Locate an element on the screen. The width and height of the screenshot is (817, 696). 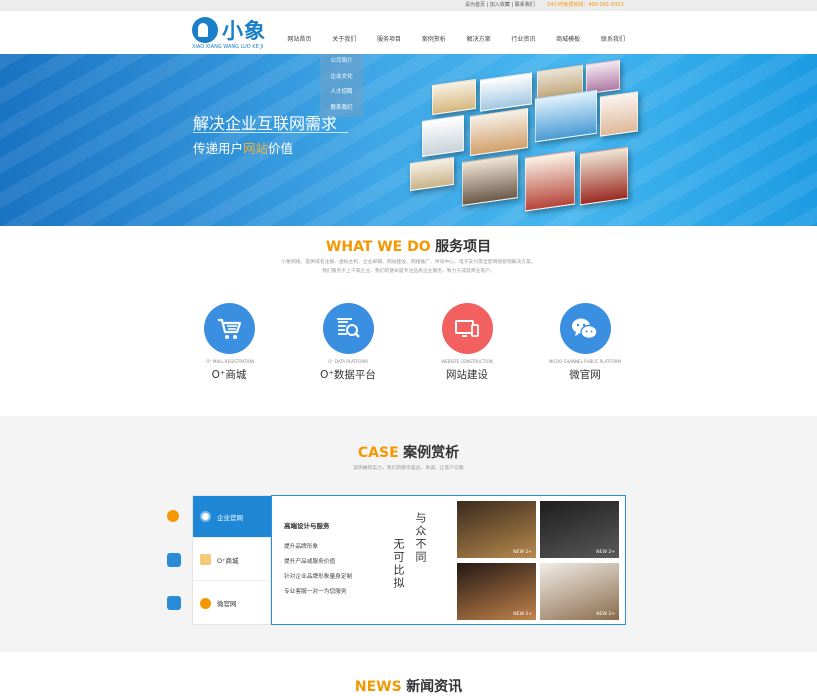
services-title-en: WHAT WE DO is located at coordinates (378, 247).